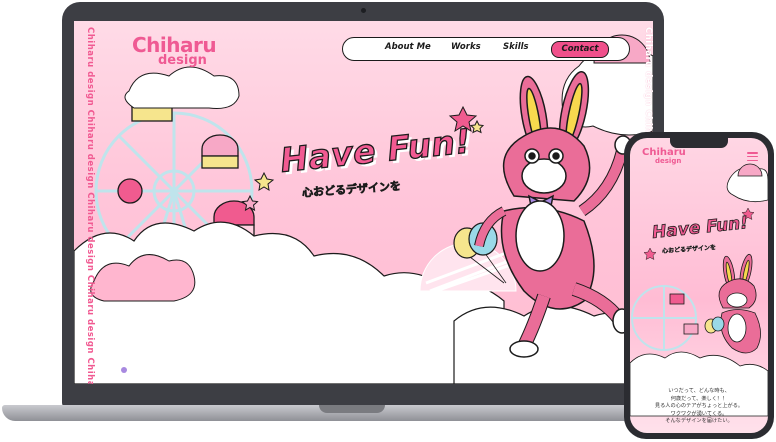  What do you see at coordinates (699, 421) in the screenshot?
I see `copy-line: そんなデザインを届けたい。` at bounding box center [699, 421].